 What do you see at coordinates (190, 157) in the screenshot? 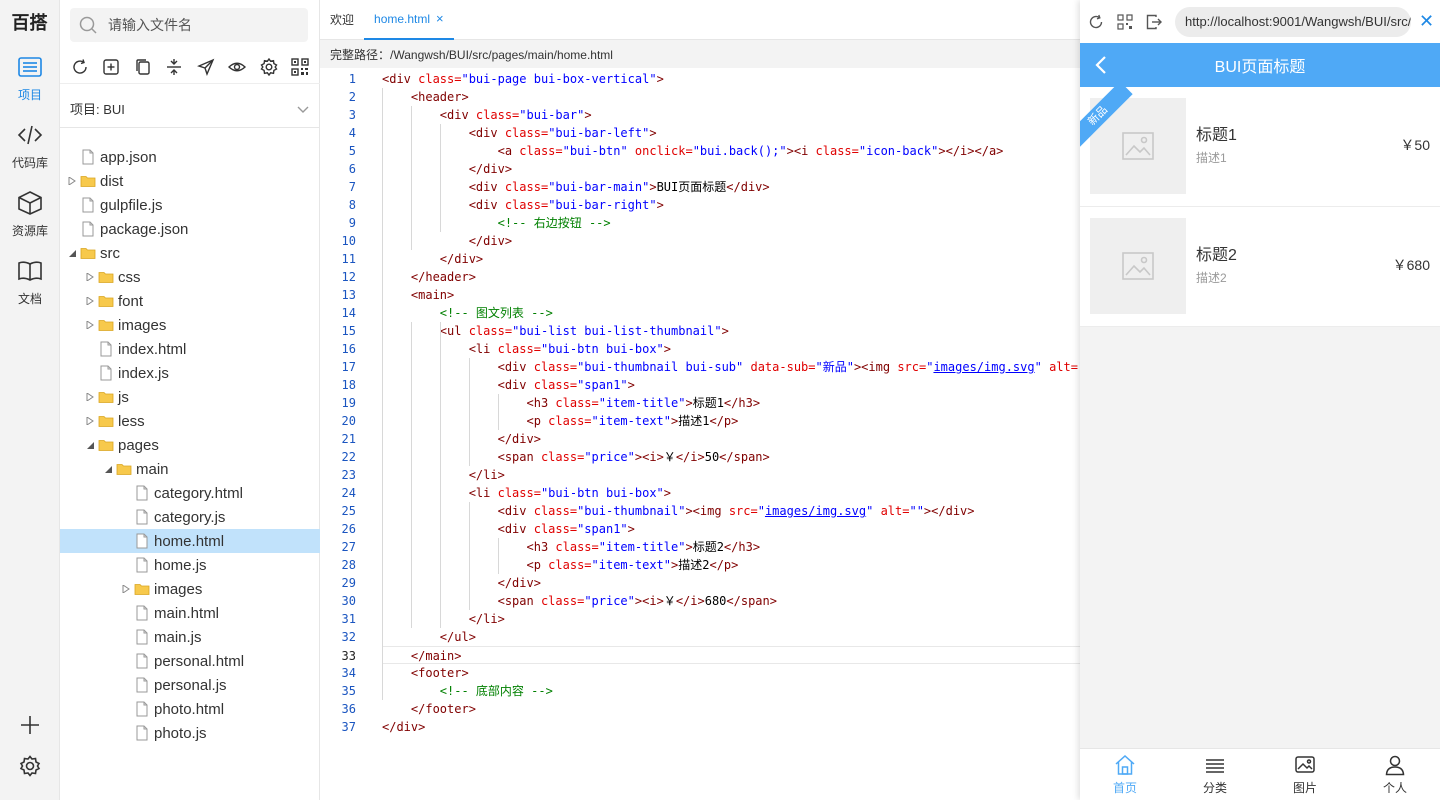
I see `tree-file: app.json` at bounding box center [190, 157].